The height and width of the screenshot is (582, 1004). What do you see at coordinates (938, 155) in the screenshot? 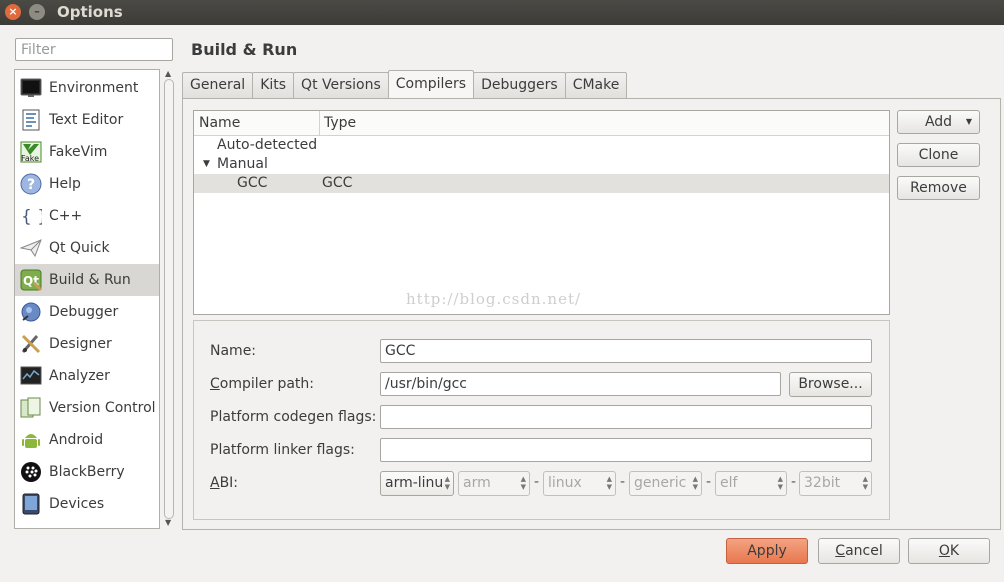
I see `clone-button: Clone` at bounding box center [938, 155].